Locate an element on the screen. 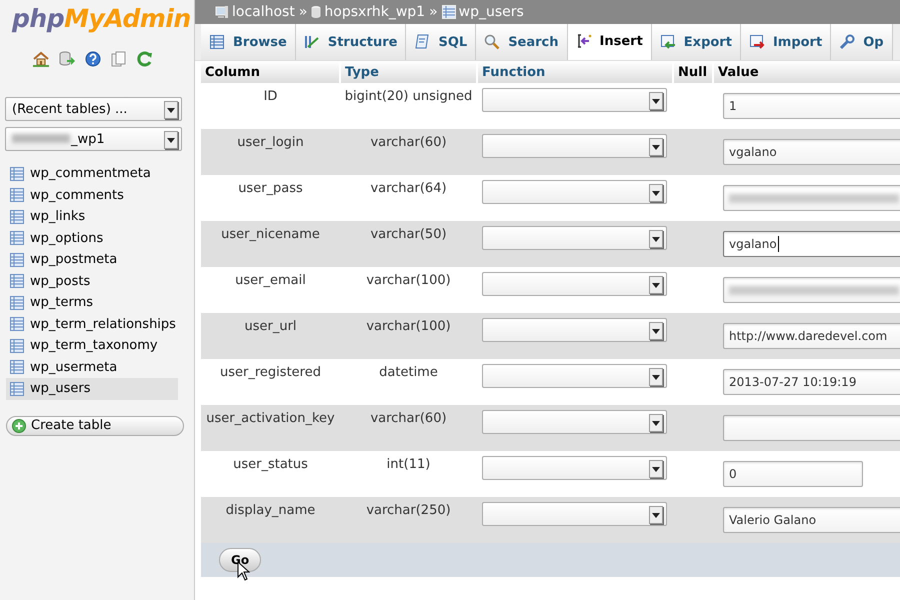 This screenshot has height=600, width=900. column-type: varchar(64) is located at coordinates (408, 188).